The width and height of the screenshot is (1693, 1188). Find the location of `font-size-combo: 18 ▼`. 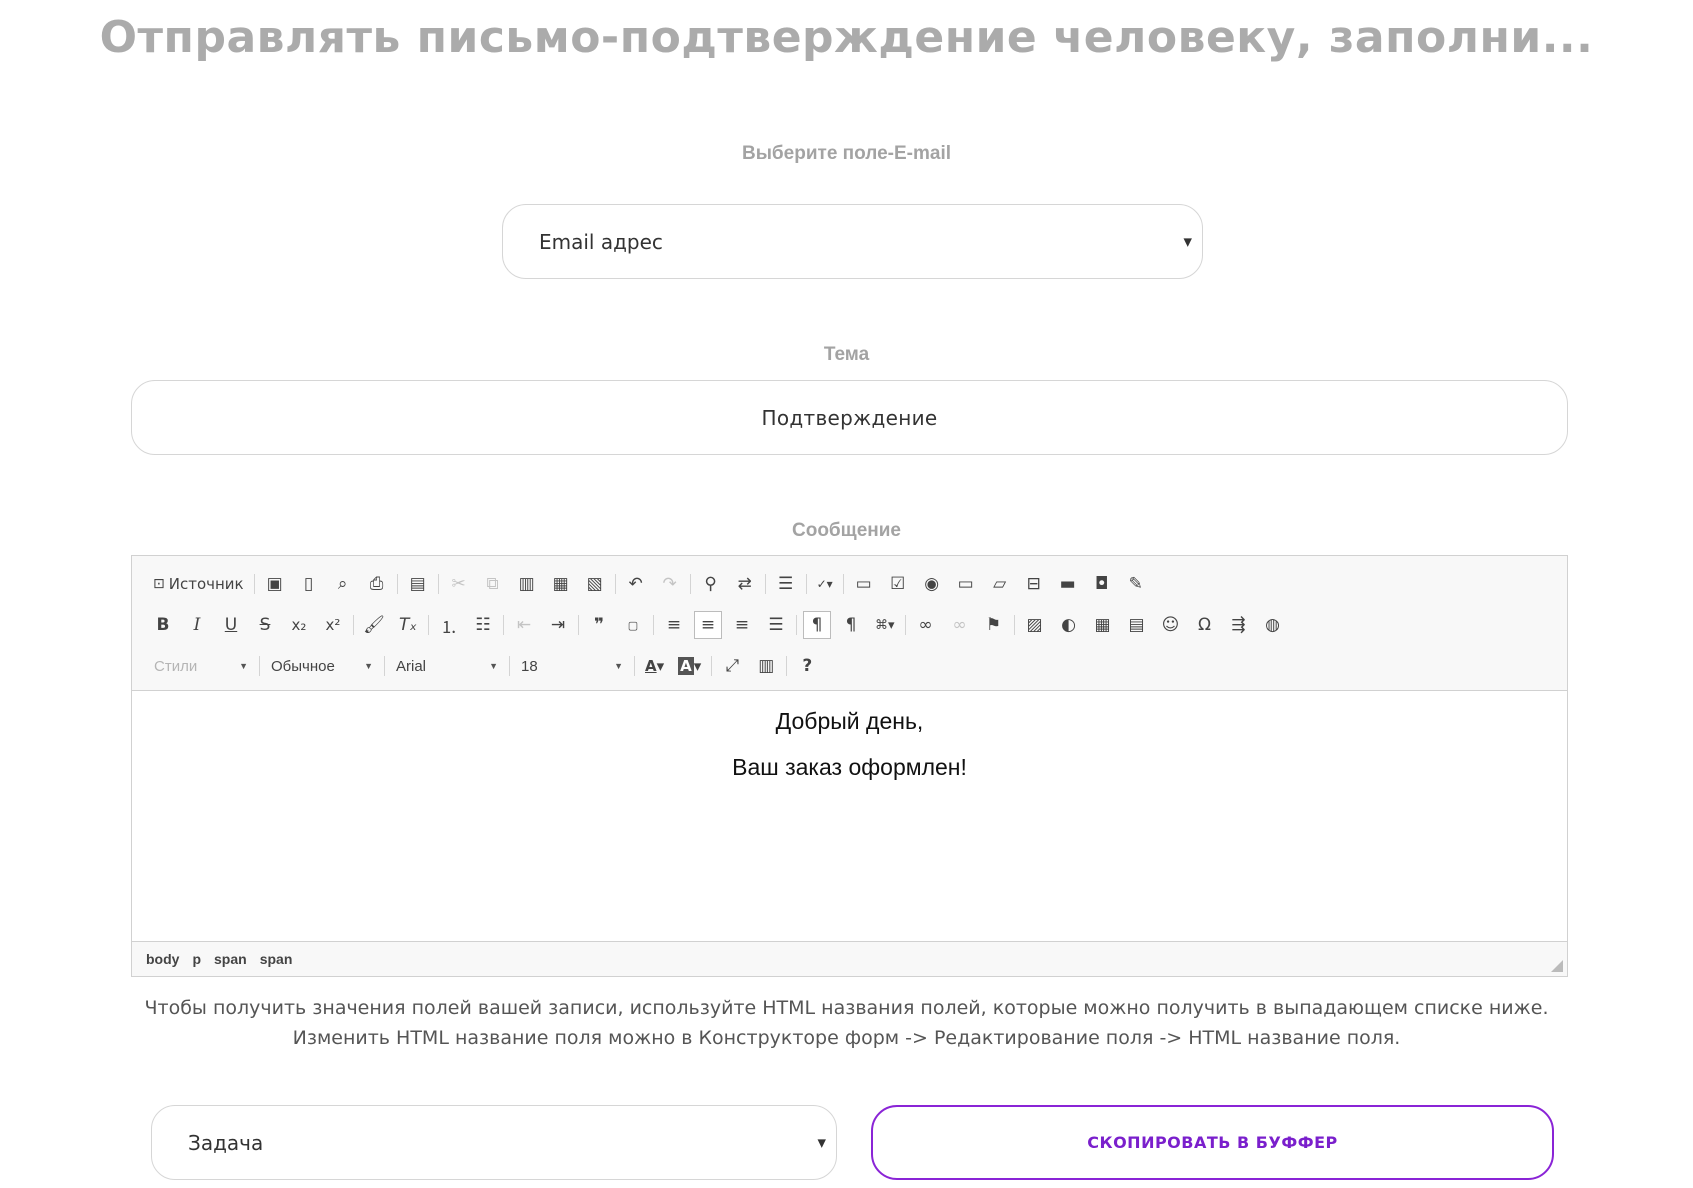

font-size-combo: 18 ▼ is located at coordinates (572, 666).